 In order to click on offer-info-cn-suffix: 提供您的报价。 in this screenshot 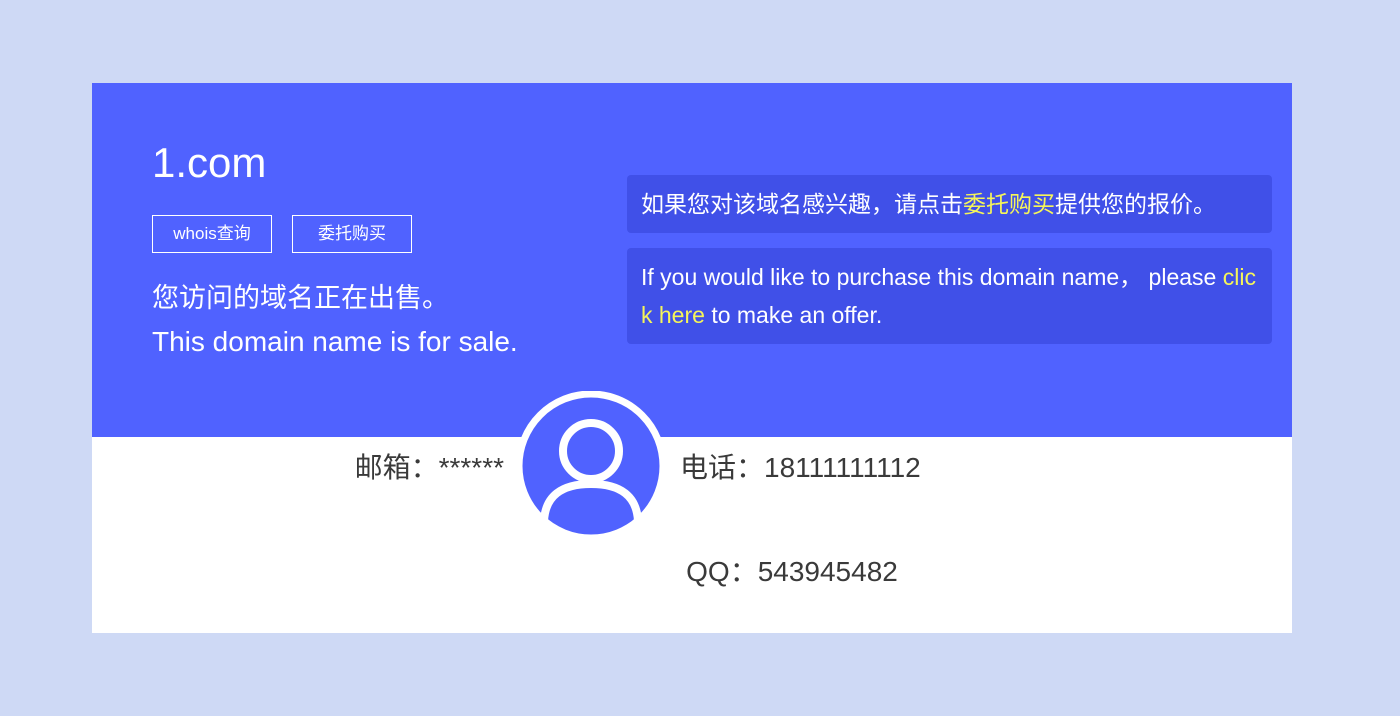, I will do `click(1135, 204)`.